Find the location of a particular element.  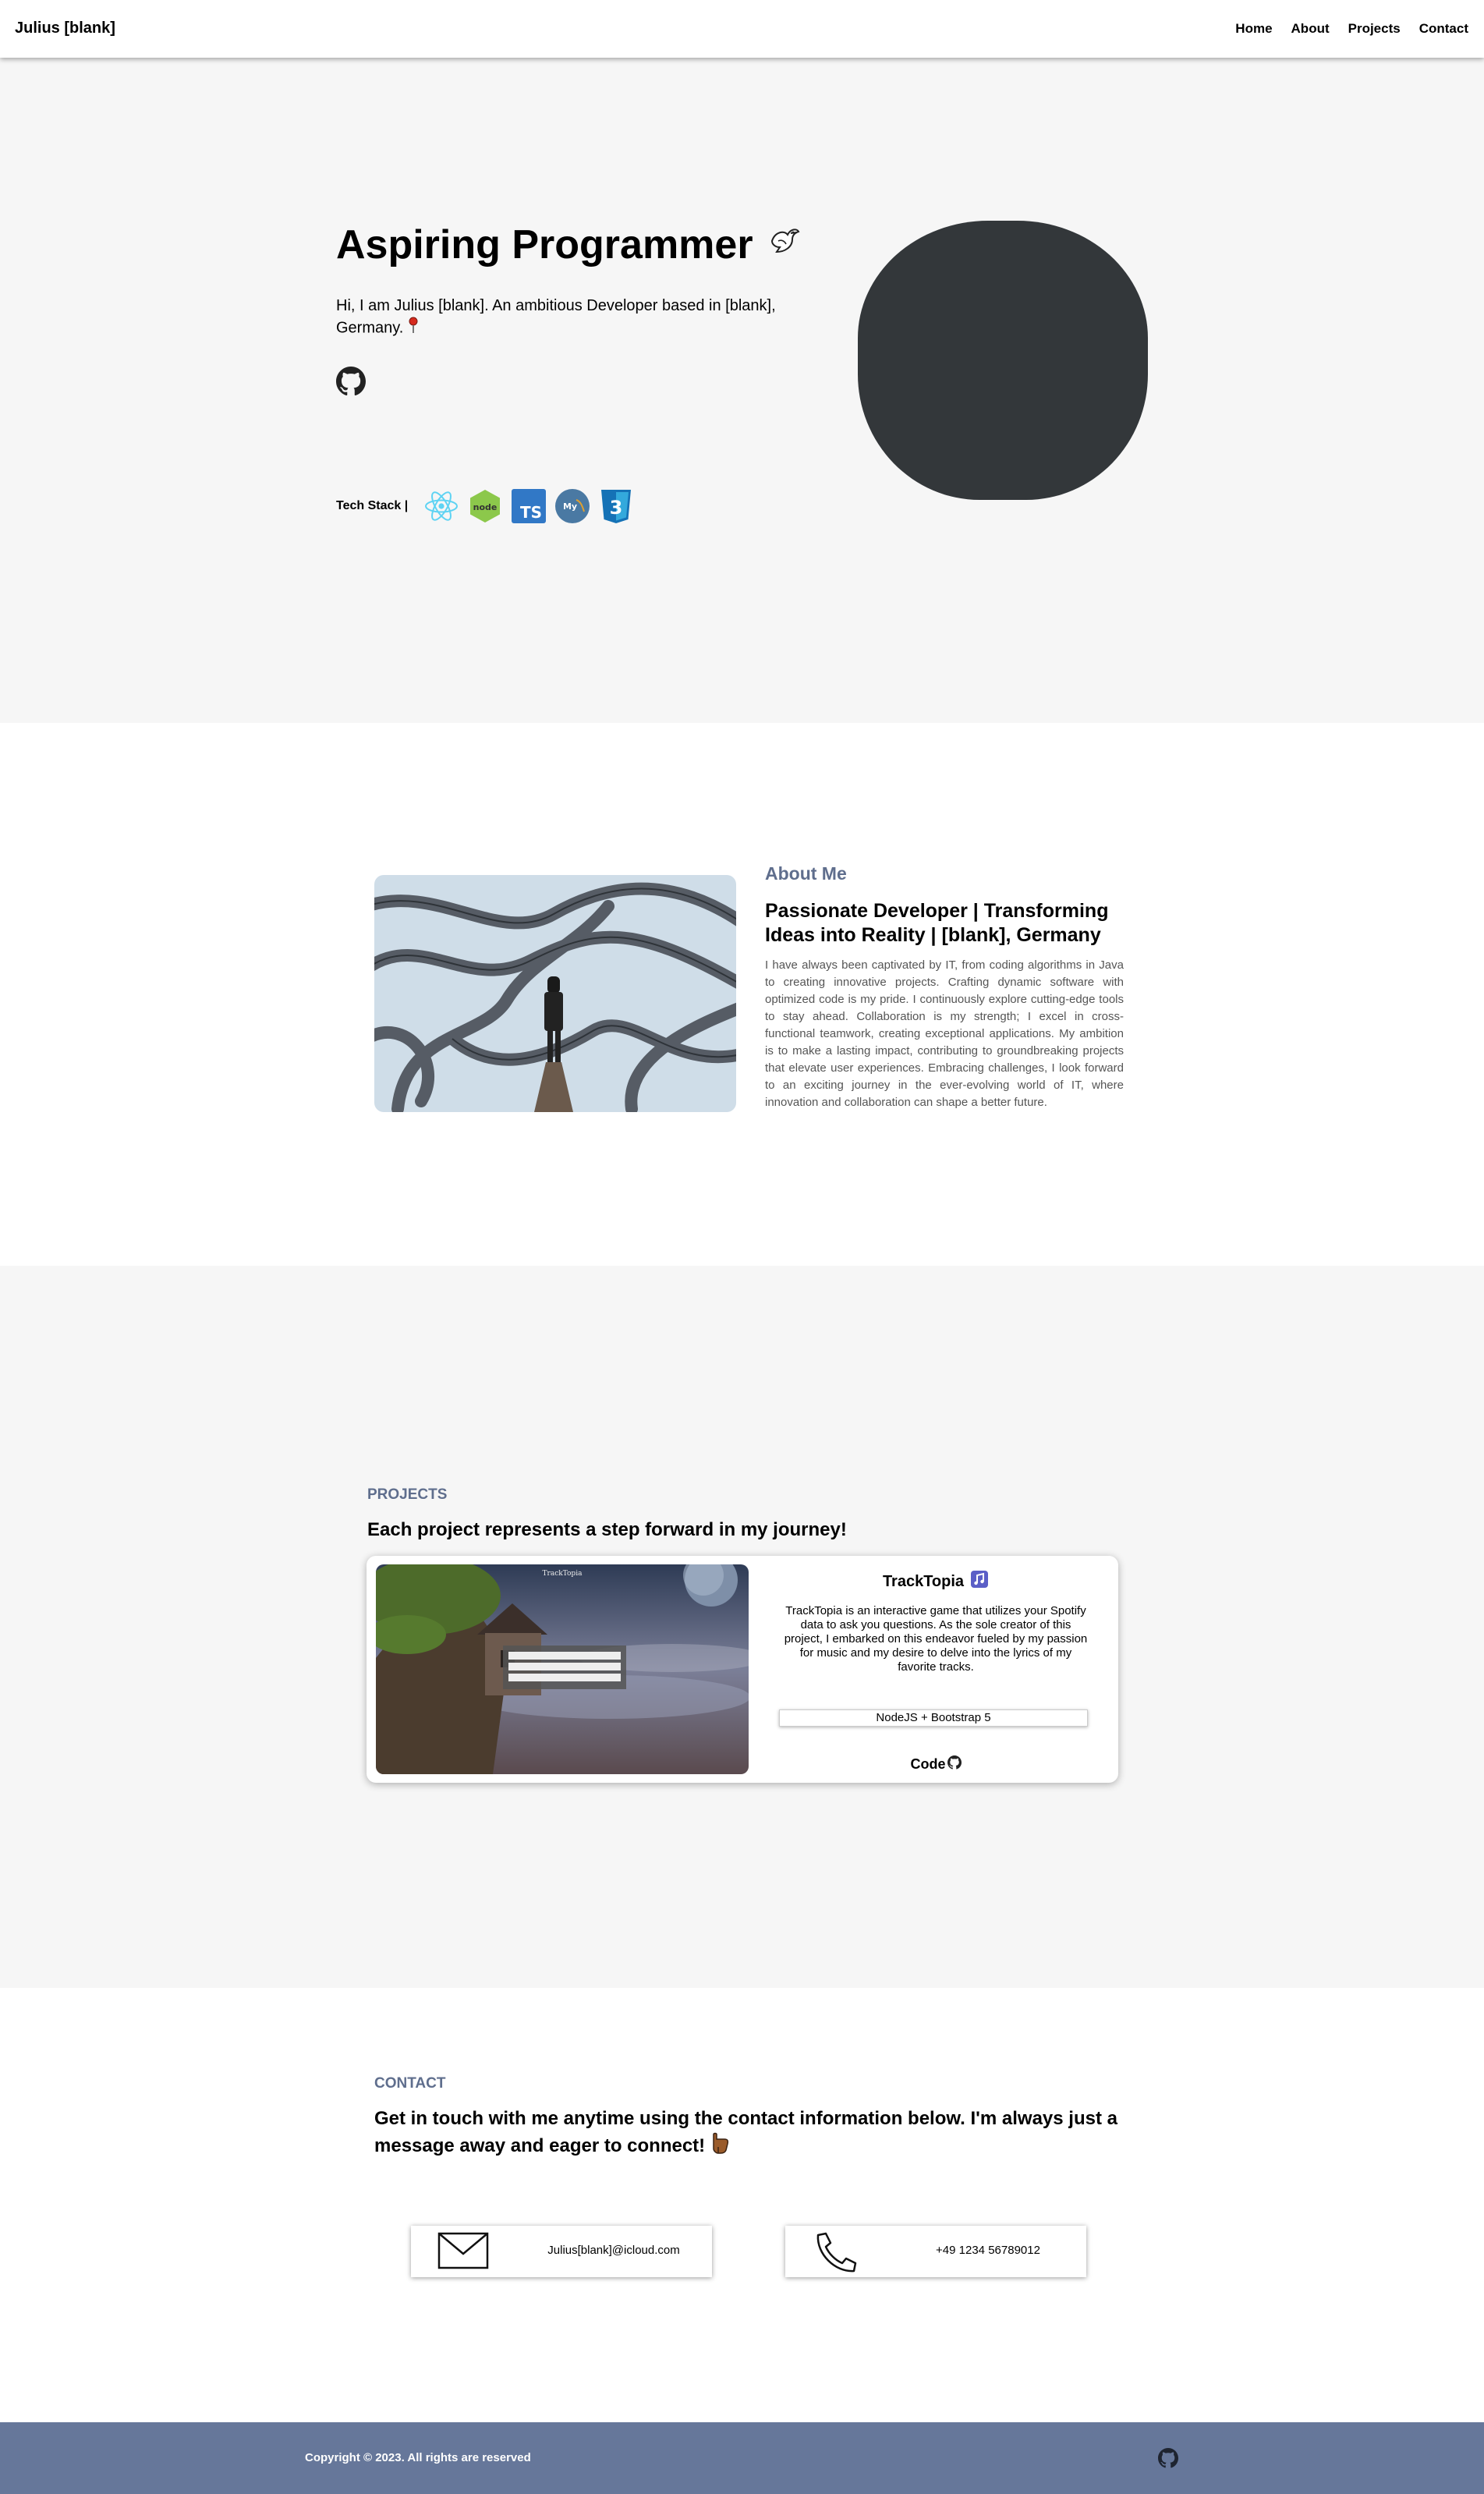

hero-title-text: Aspiring Programmer is located at coordinates (544, 244).